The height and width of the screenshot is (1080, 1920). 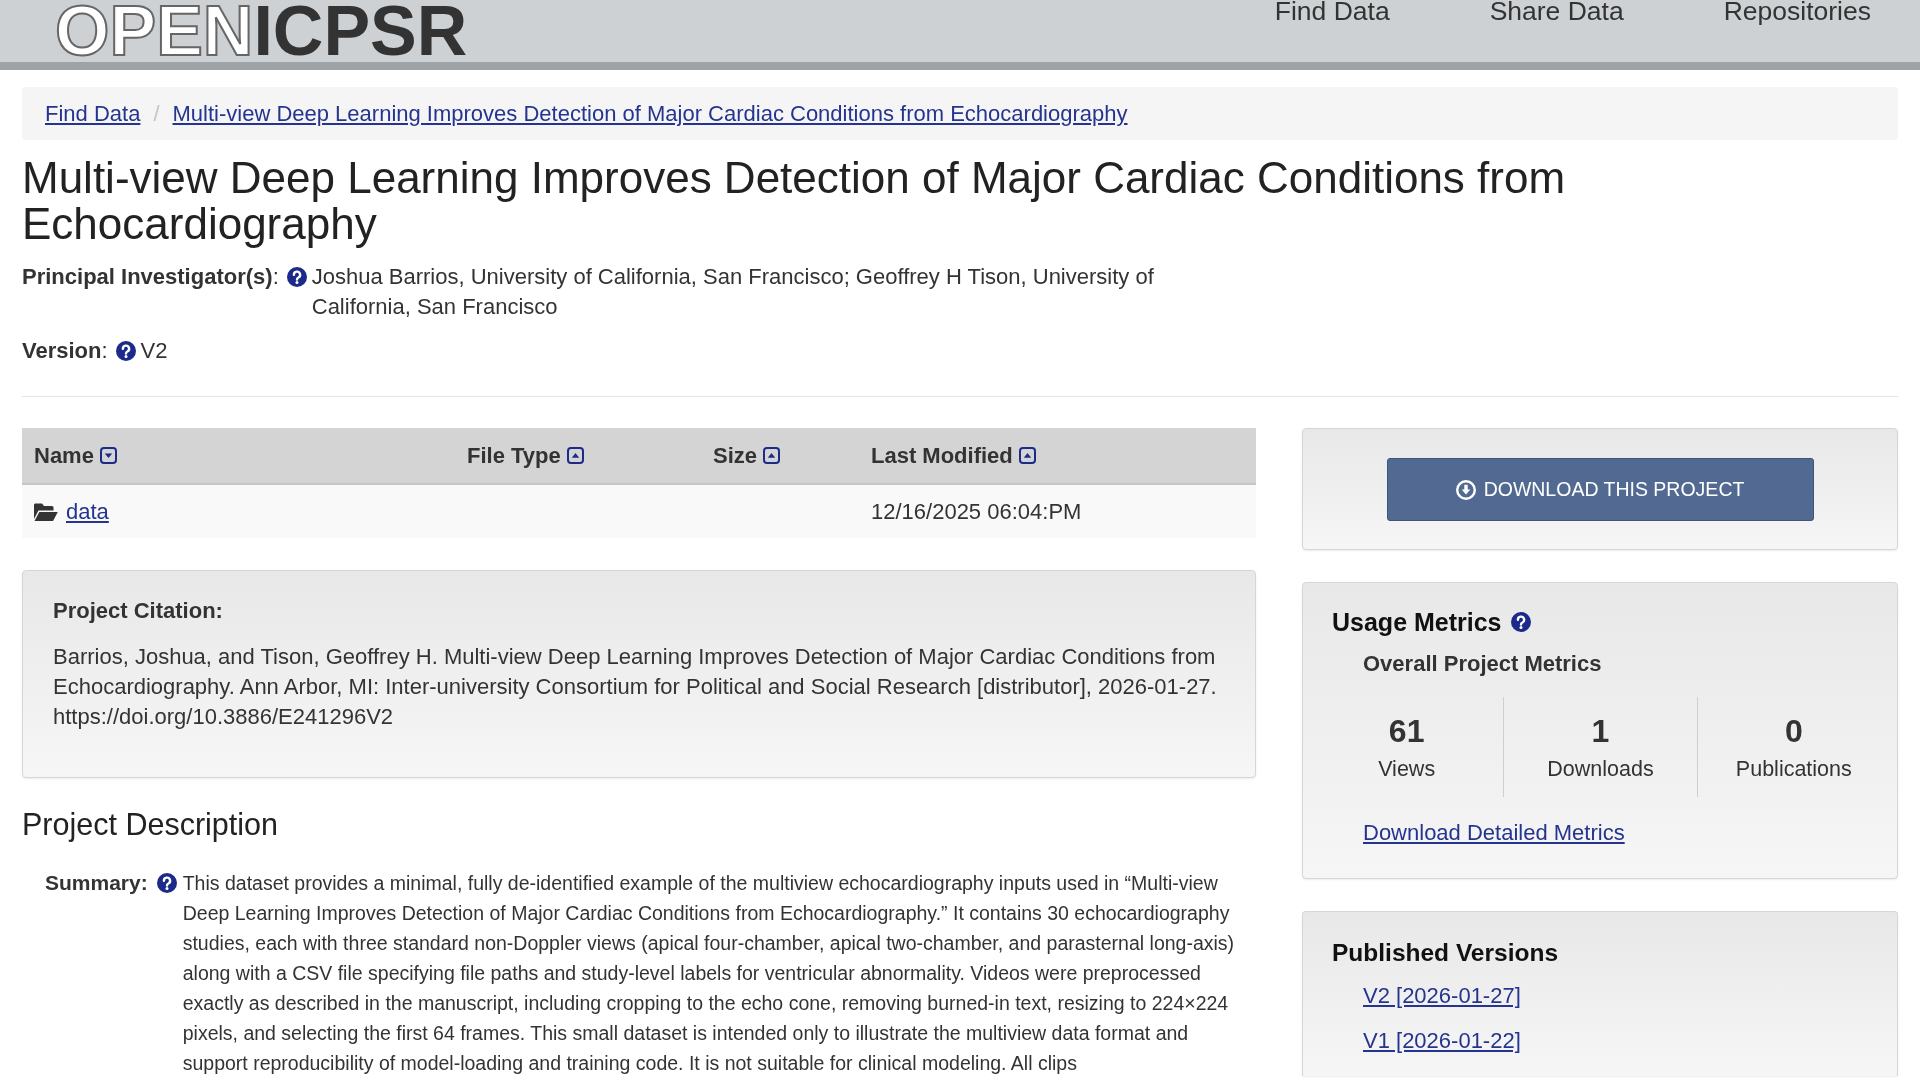 What do you see at coordinates (1600, 489) in the screenshot?
I see `download-button: DOWNLOAD THIS PROJECT` at bounding box center [1600, 489].